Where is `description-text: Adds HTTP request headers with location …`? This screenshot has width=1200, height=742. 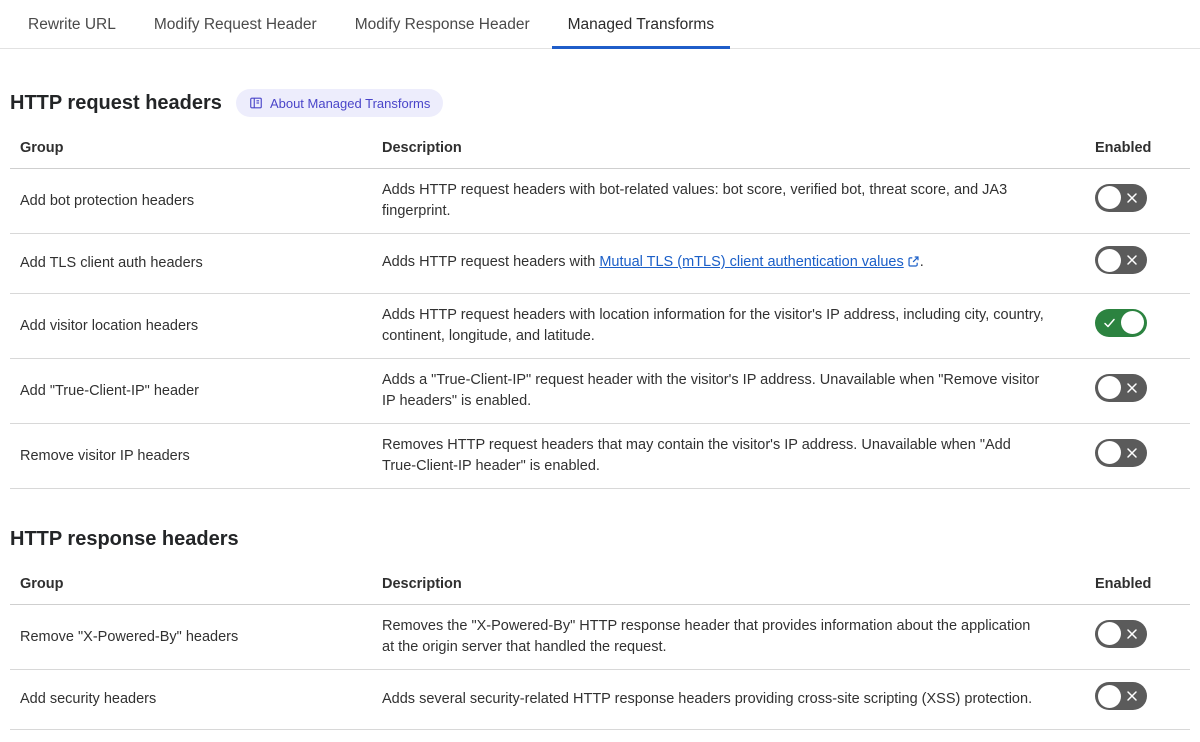
description-text: Adds HTTP request headers with location … is located at coordinates (713, 325).